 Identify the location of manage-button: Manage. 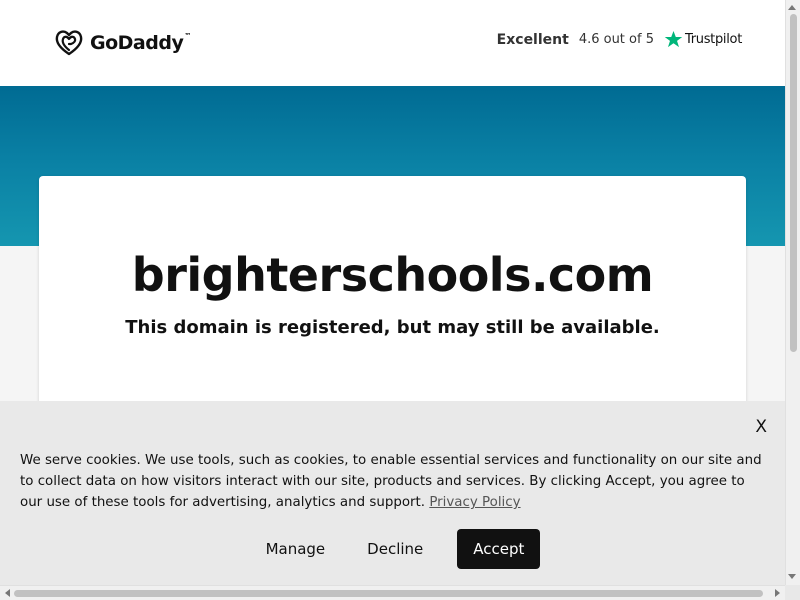
(296, 549).